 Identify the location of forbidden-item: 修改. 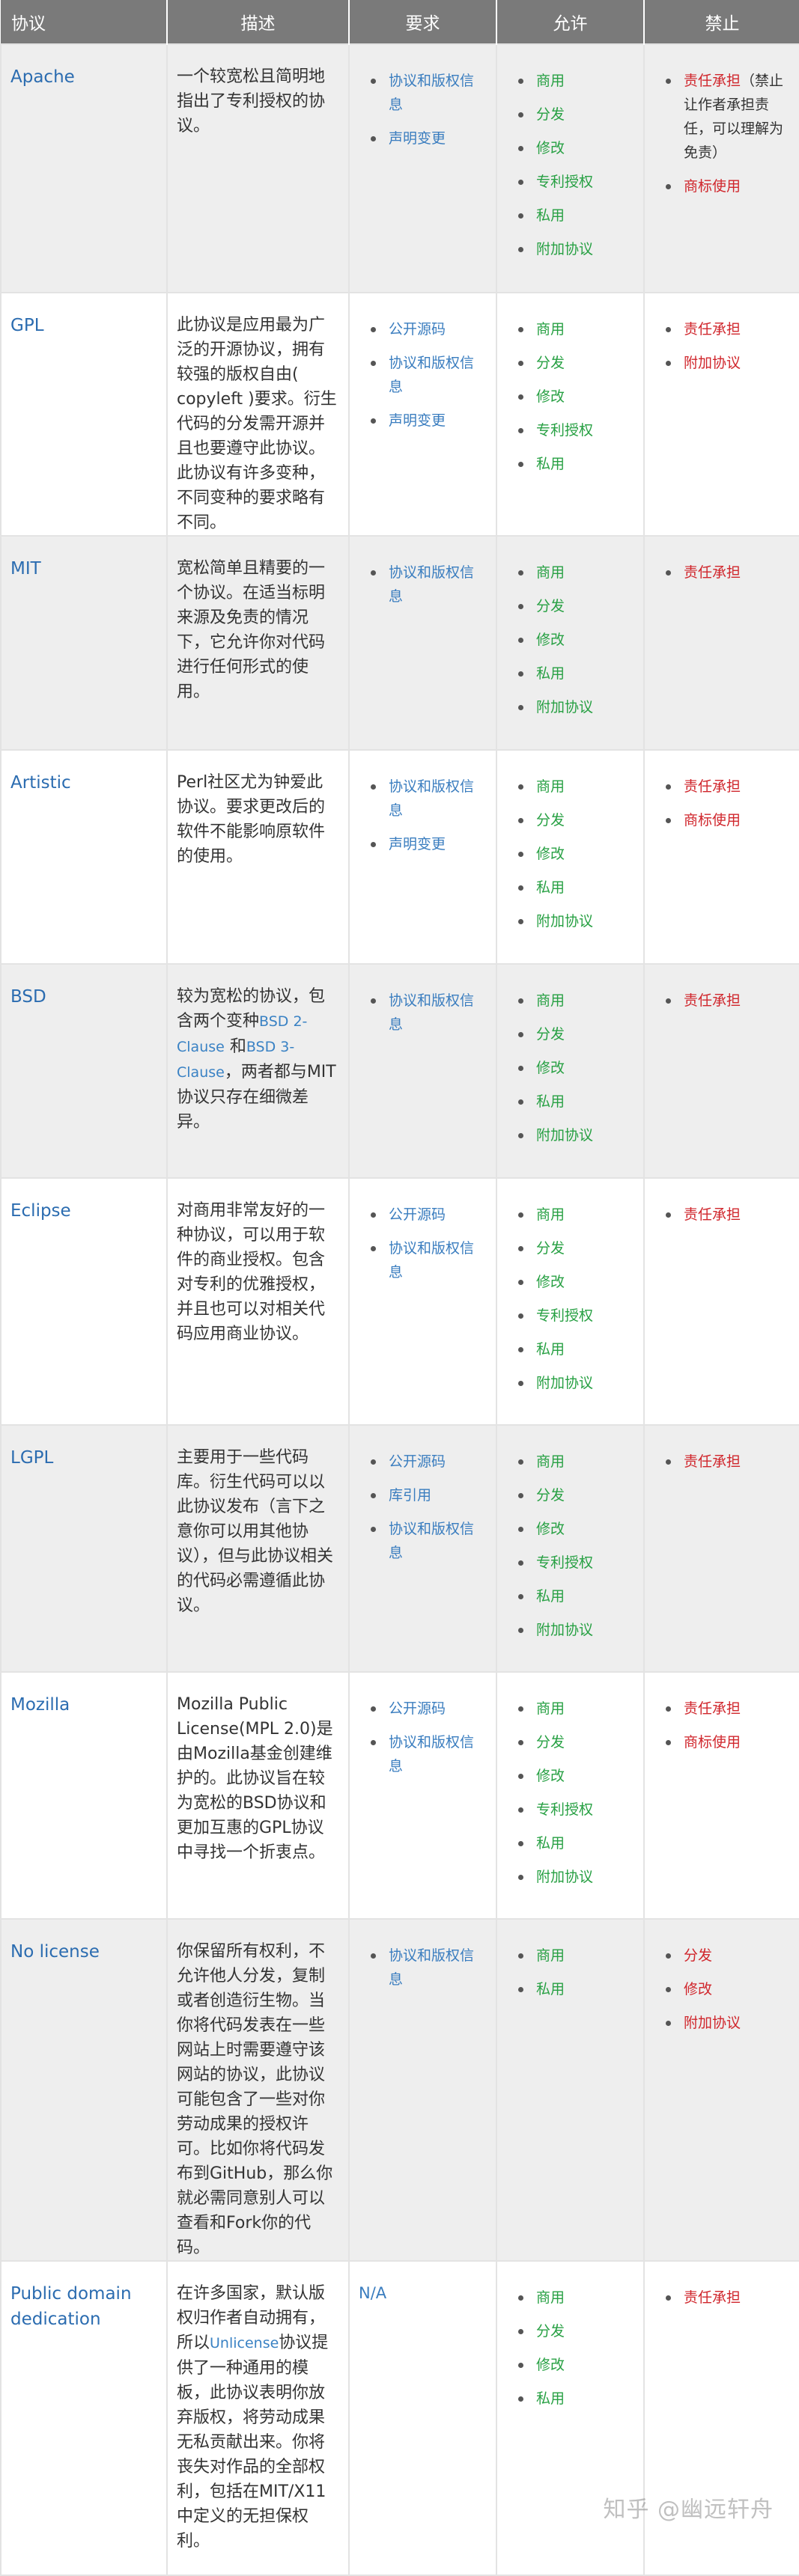
(728, 1989).